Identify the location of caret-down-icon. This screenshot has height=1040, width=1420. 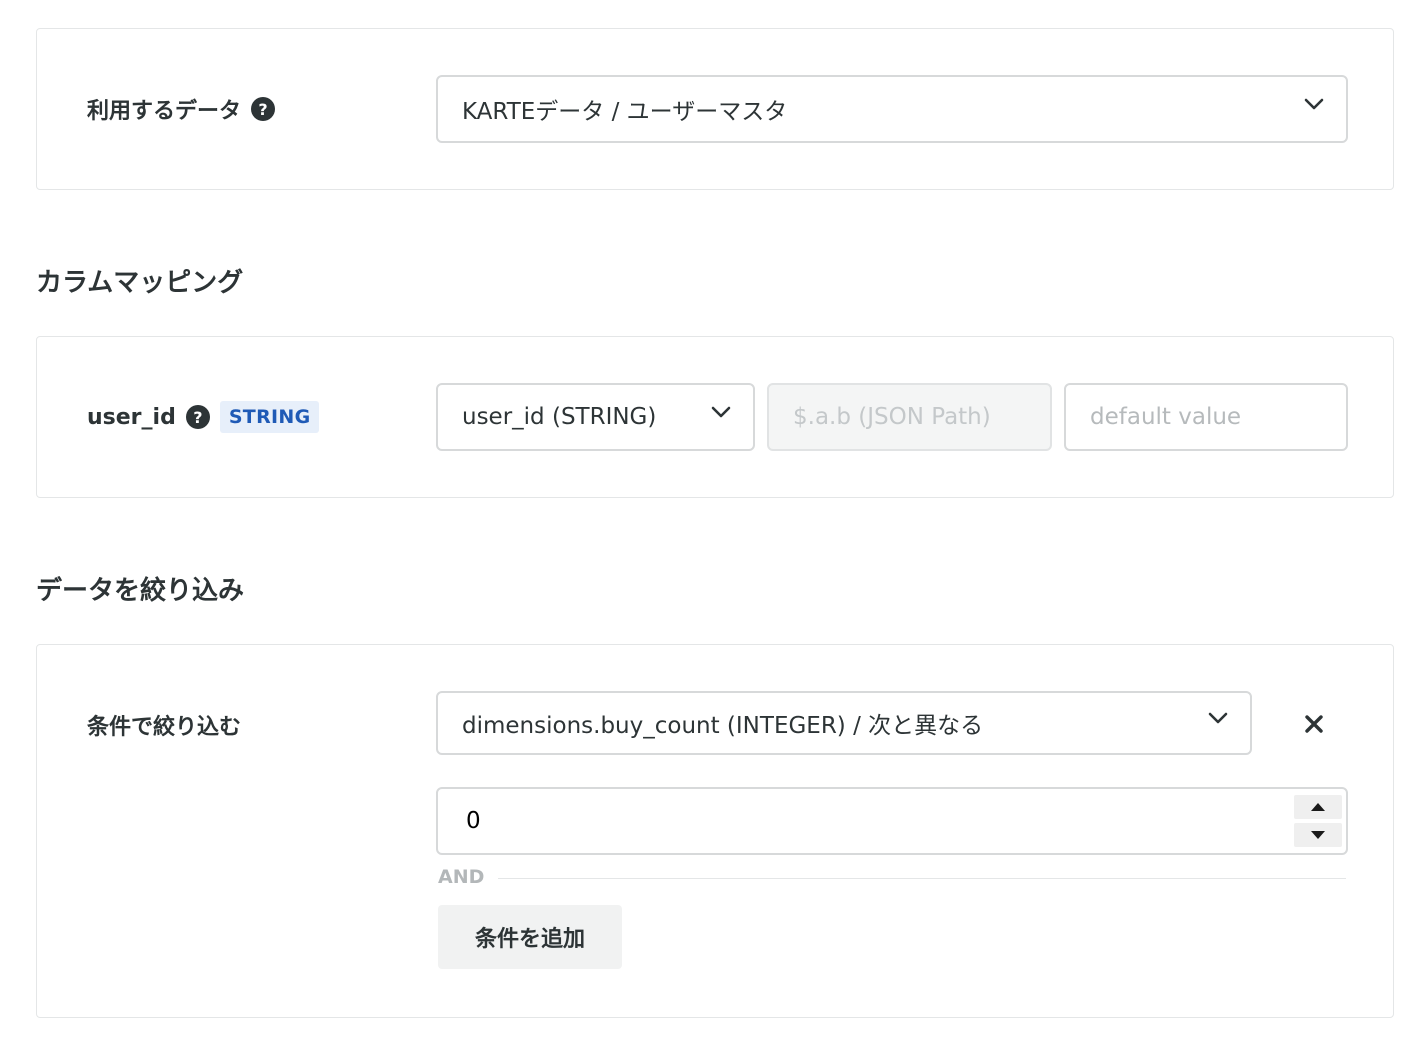
(1318, 835).